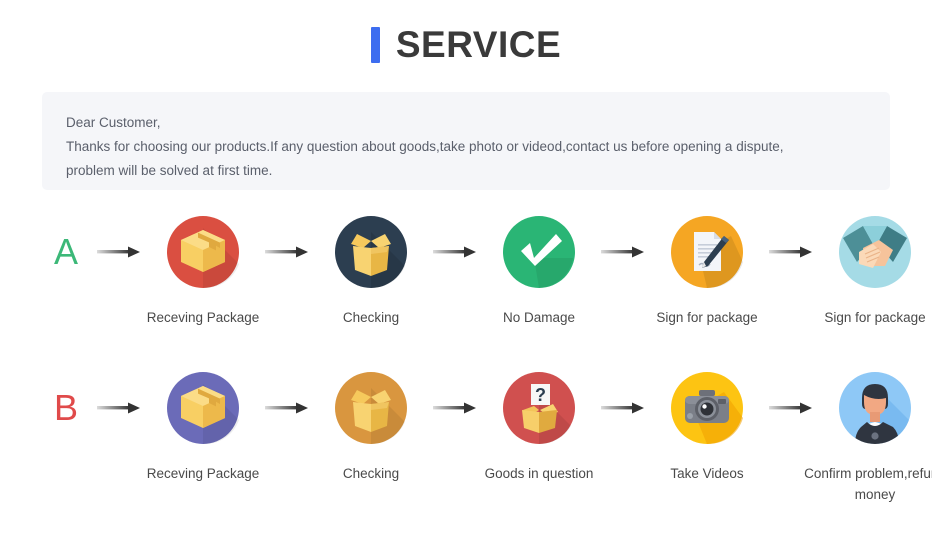 The image size is (932, 550). What do you see at coordinates (375, 44) in the screenshot?
I see `title-accent-bar` at bounding box center [375, 44].